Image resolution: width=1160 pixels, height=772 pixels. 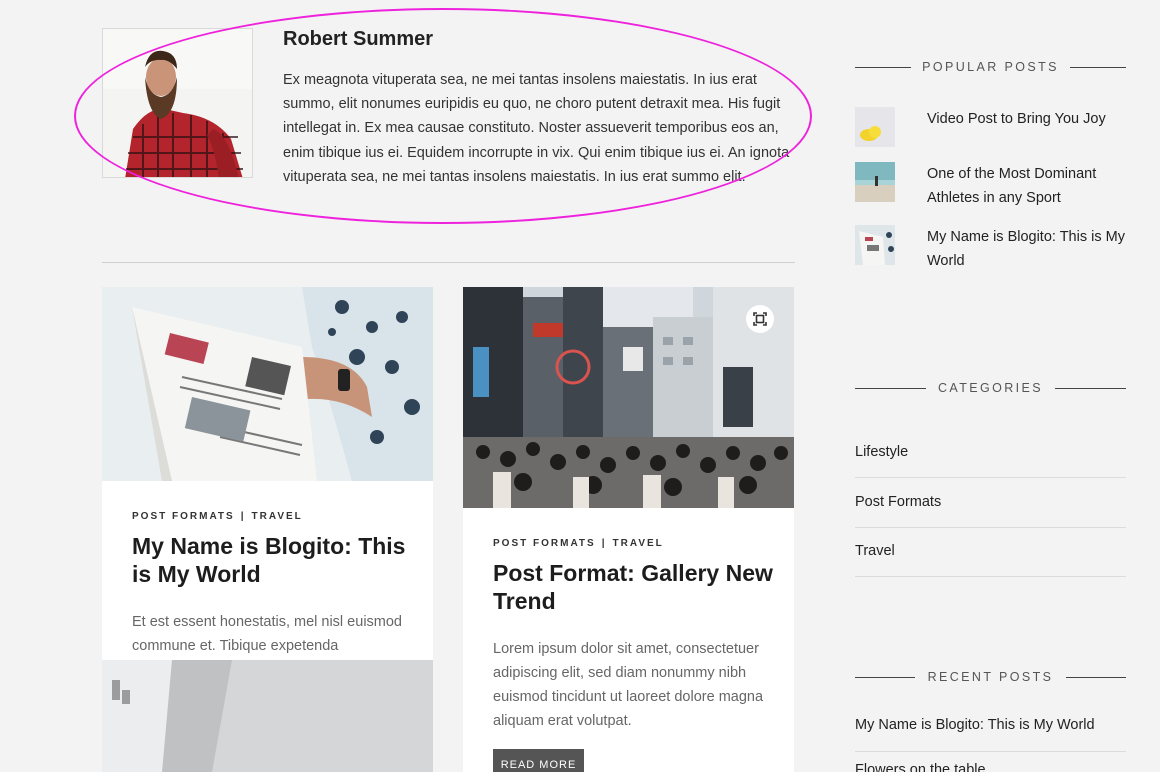 What do you see at coordinates (990, 677) in the screenshot?
I see `recent-posts-heading: RECENT POSTS` at bounding box center [990, 677].